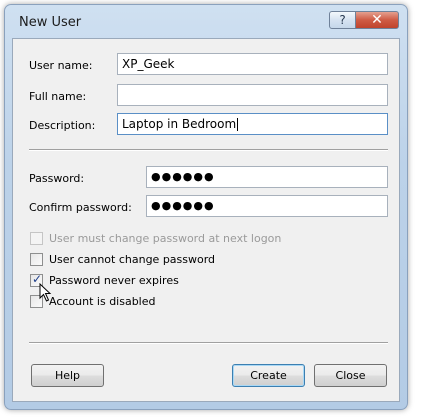  Describe the element at coordinates (268, 375) in the screenshot. I see `create-button: Create` at that location.